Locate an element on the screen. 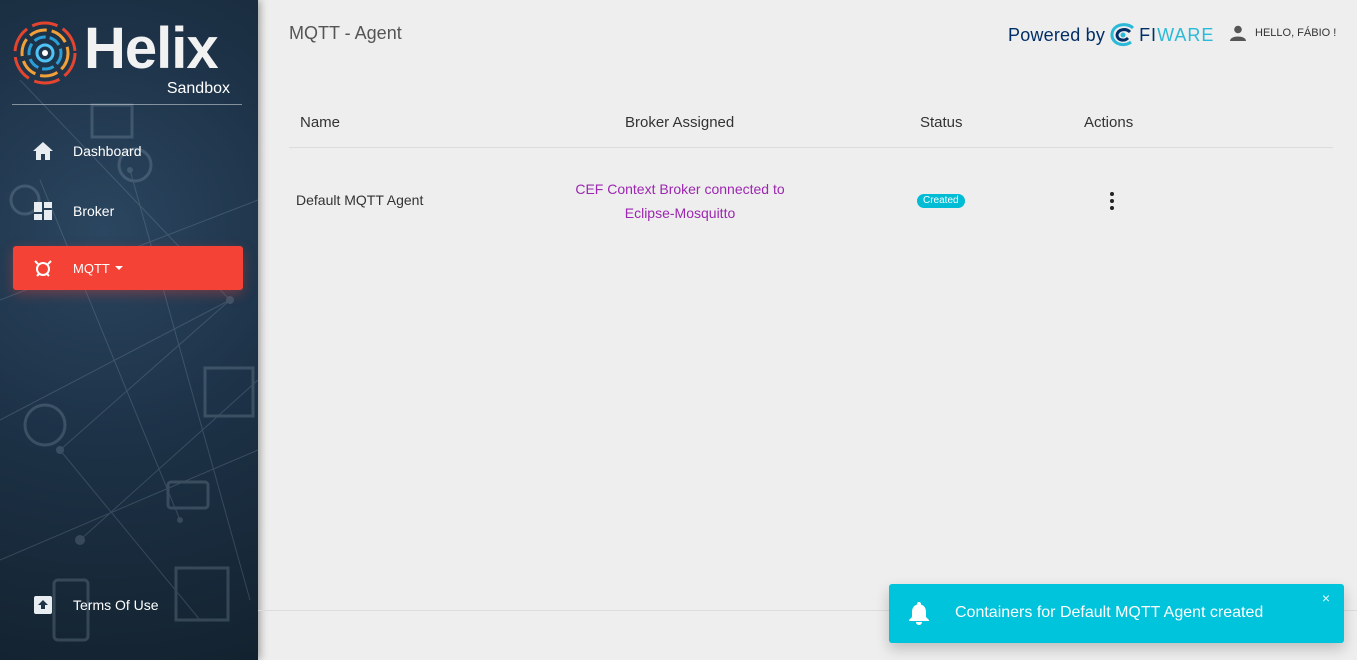 The width and height of the screenshot is (1357, 660). fiware-fi-text: FI is located at coordinates (1148, 34).